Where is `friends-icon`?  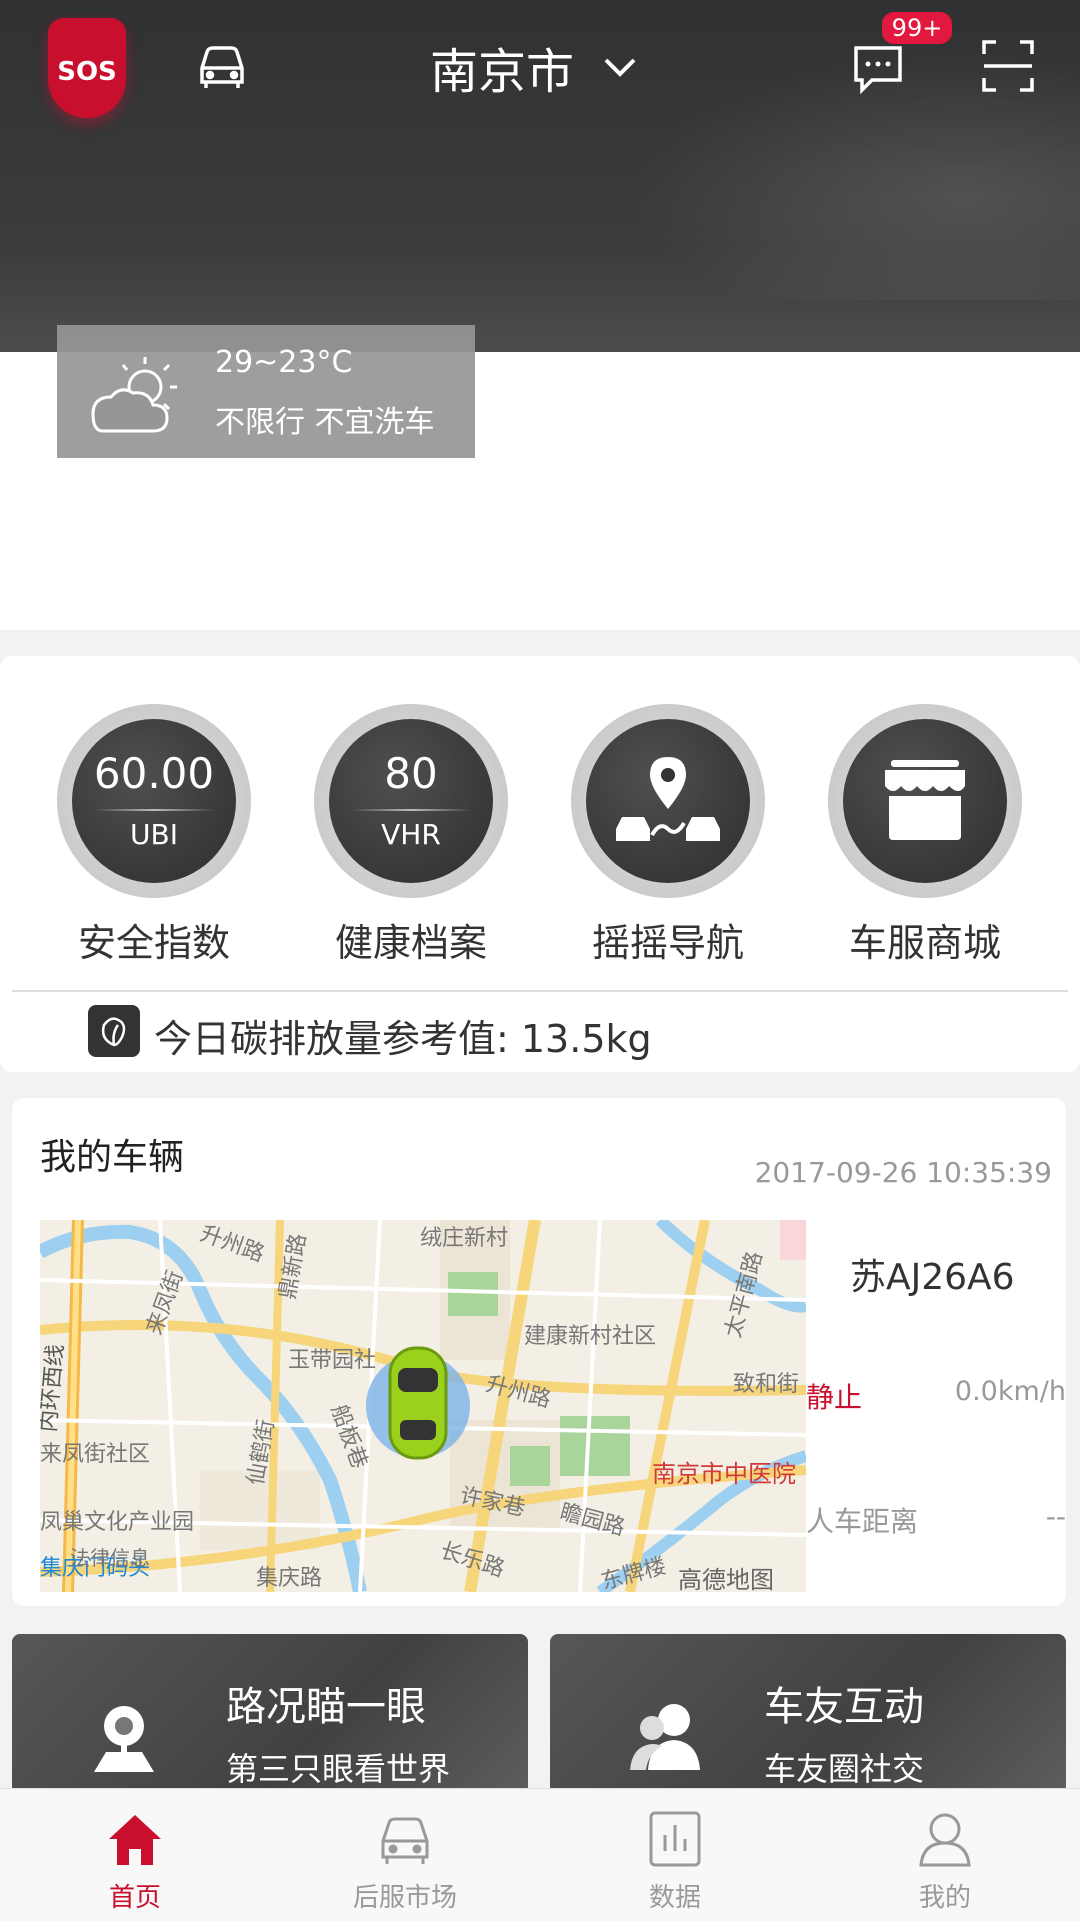
friends-icon is located at coordinates (665, 1737).